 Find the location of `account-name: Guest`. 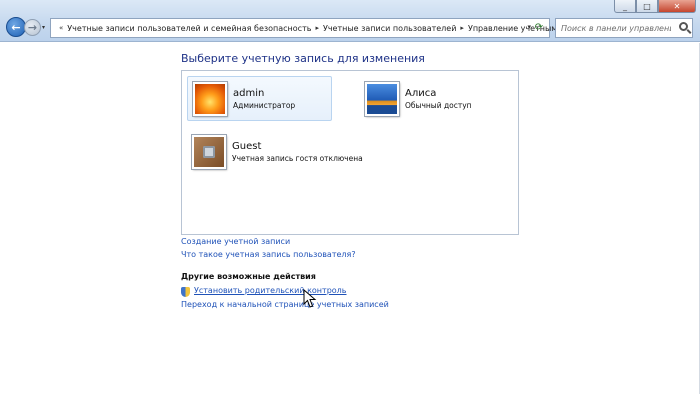

account-name: Guest is located at coordinates (247, 146).